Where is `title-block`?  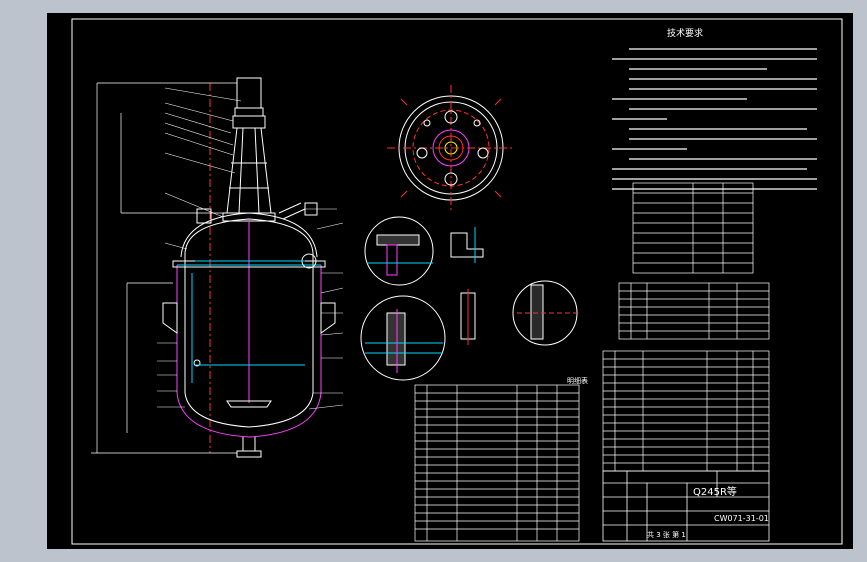
title-block is located at coordinates (686, 506).